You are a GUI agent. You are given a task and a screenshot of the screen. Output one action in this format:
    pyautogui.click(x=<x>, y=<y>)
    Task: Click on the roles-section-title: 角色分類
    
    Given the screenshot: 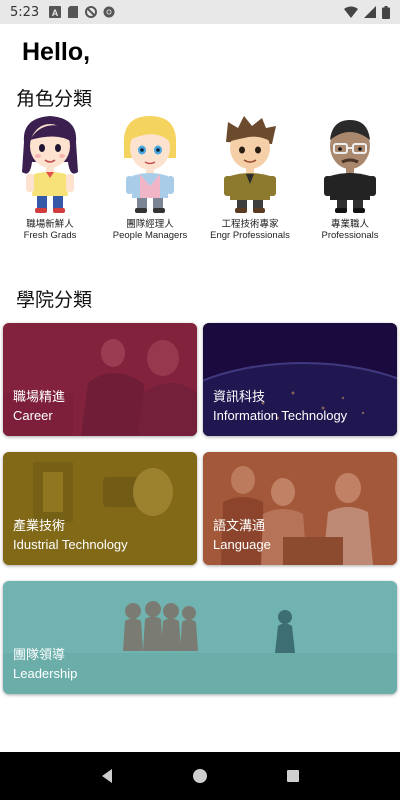 What is the action you would take?
    pyautogui.click(x=54, y=99)
    